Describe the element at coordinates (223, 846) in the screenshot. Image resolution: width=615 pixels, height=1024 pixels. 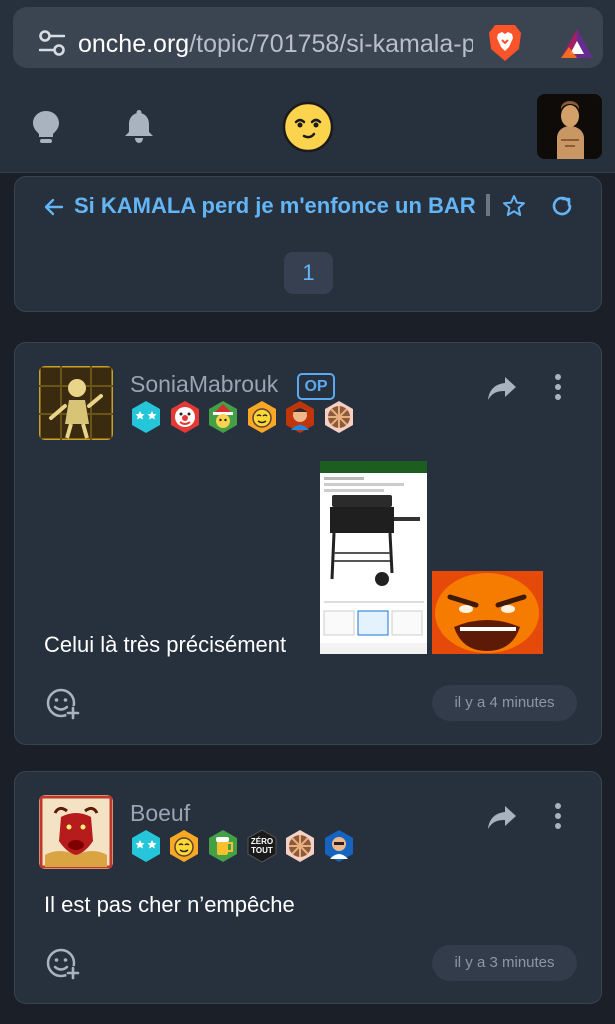
I see `beer-badge-icon` at that location.